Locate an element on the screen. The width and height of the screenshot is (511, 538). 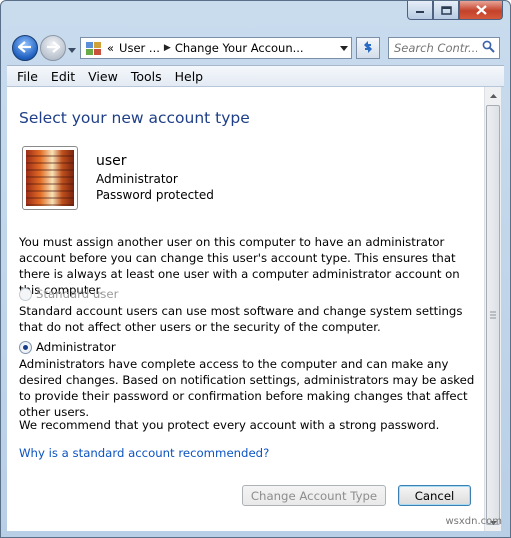
menu-file: File is located at coordinates (27, 76).